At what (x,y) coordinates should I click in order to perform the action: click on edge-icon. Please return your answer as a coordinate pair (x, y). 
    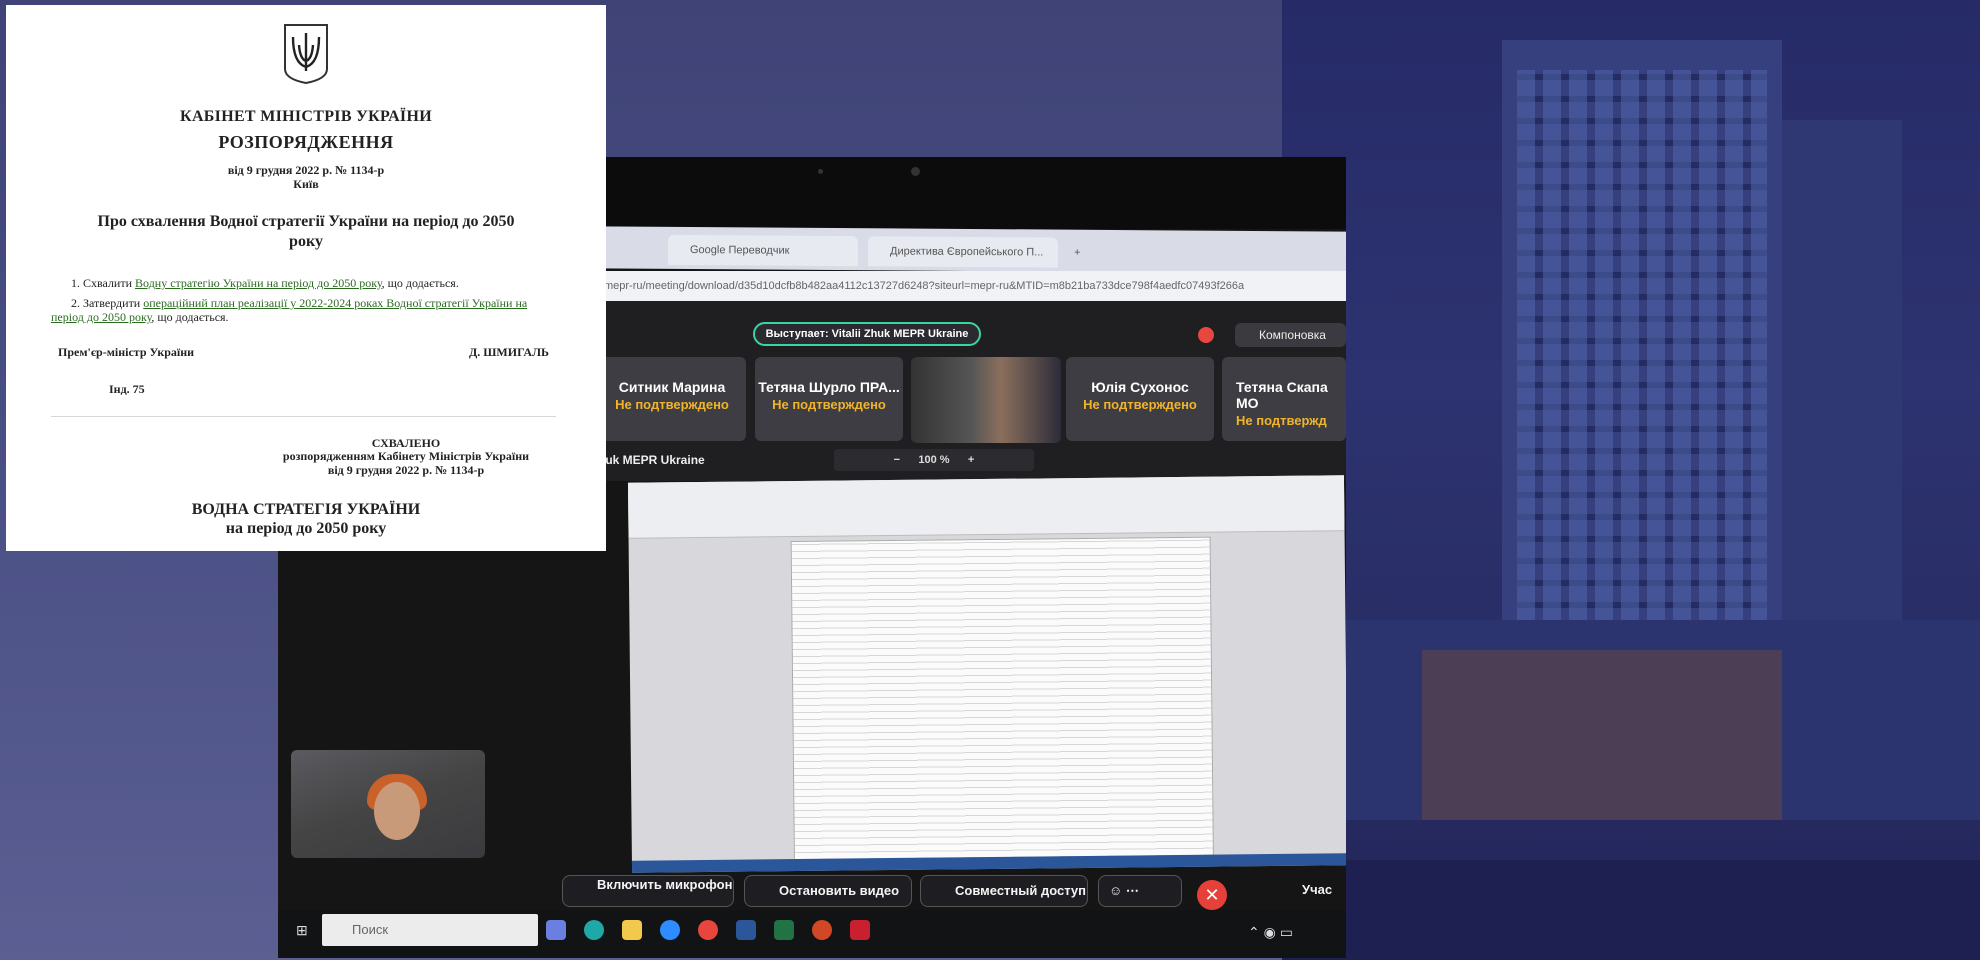
    Looking at the image, I should click on (594, 930).